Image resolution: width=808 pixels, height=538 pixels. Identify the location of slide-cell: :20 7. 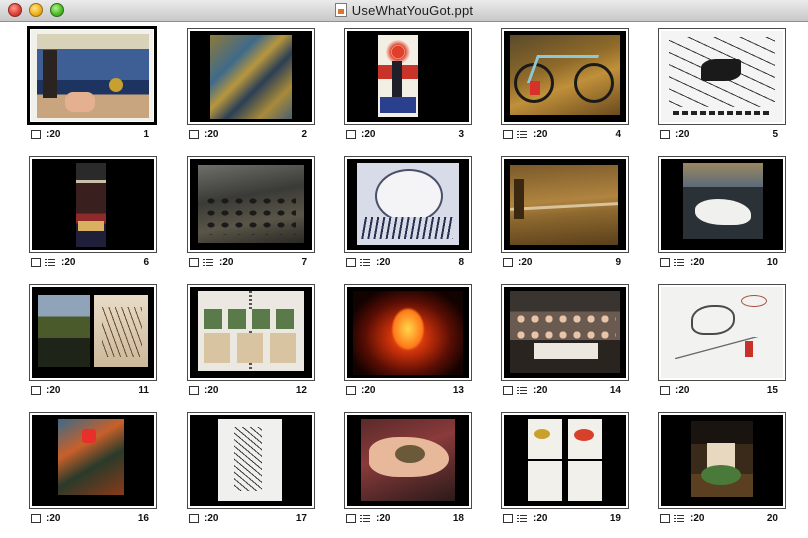
(251, 215).